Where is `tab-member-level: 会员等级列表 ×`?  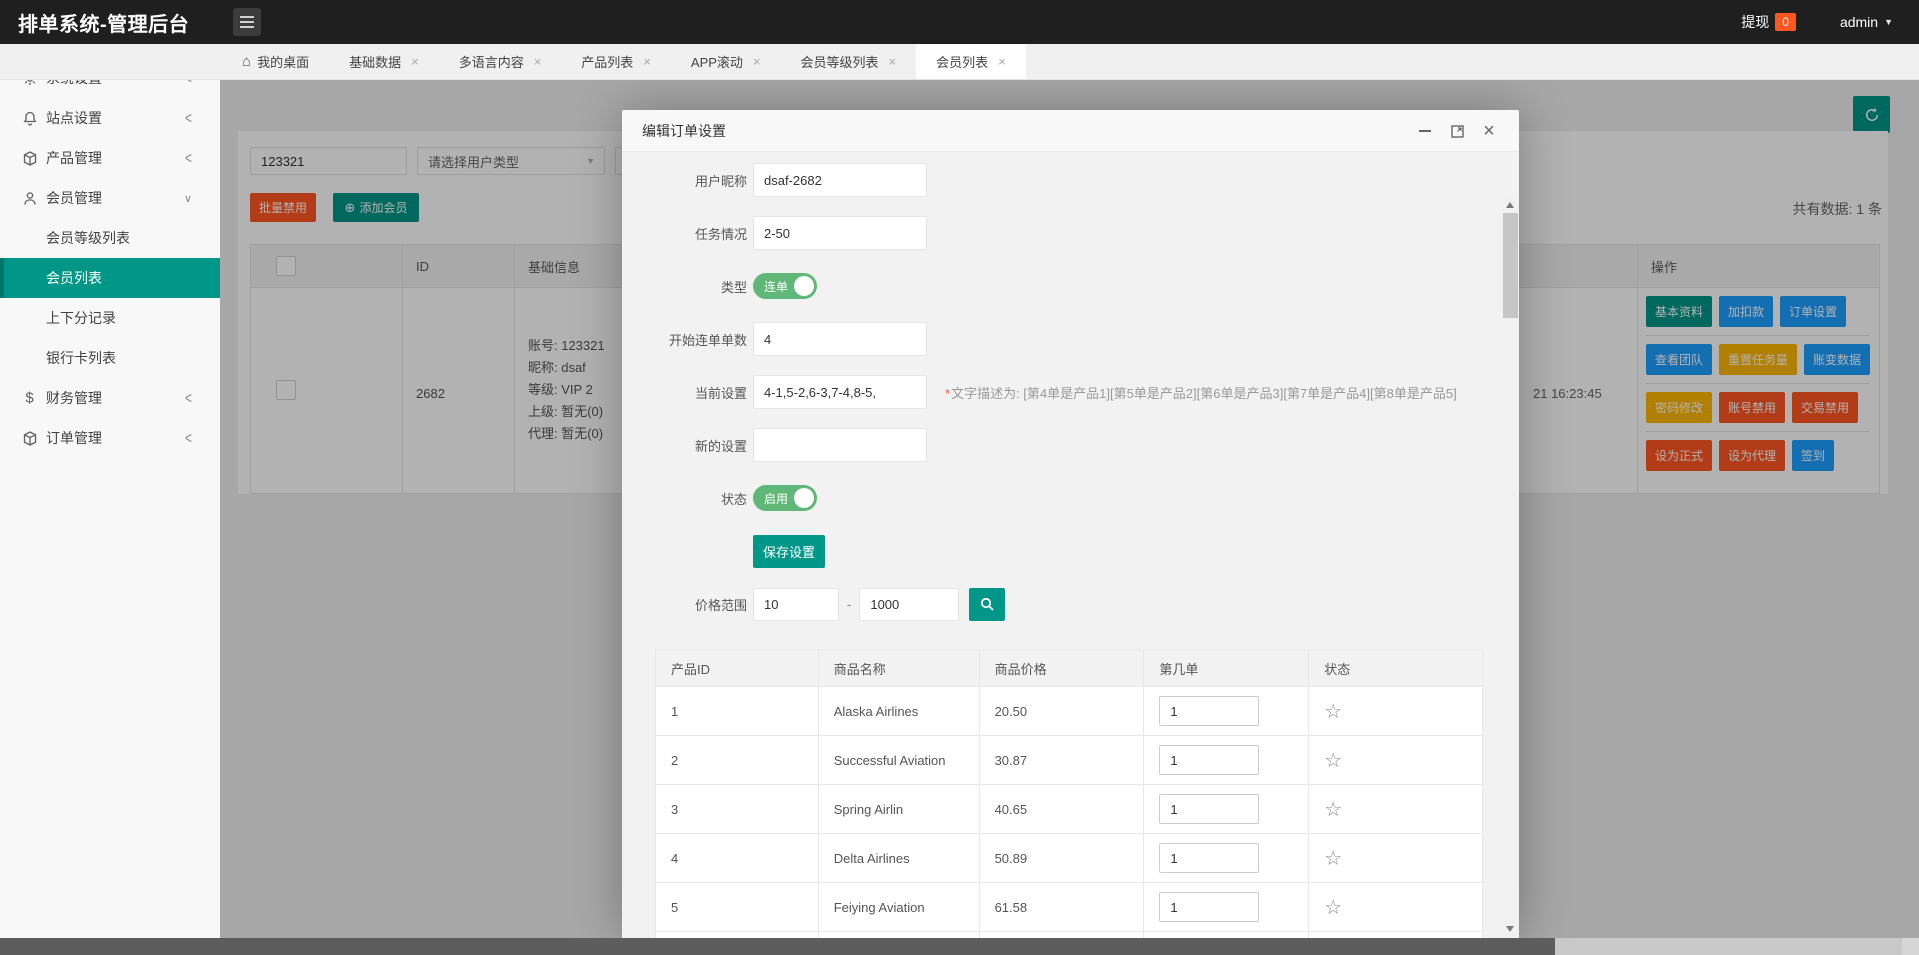 tab-member-level: 会员等级列表 × is located at coordinates (849, 61).